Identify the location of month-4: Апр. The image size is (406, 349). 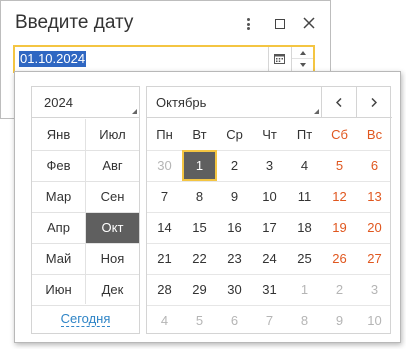
(58, 227).